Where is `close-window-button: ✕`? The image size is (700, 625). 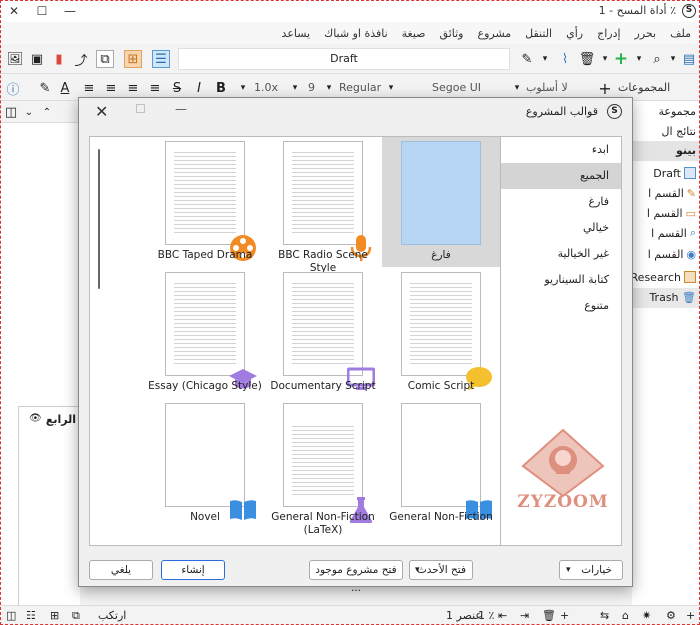
close-window-button: ✕ is located at coordinates (14, 11).